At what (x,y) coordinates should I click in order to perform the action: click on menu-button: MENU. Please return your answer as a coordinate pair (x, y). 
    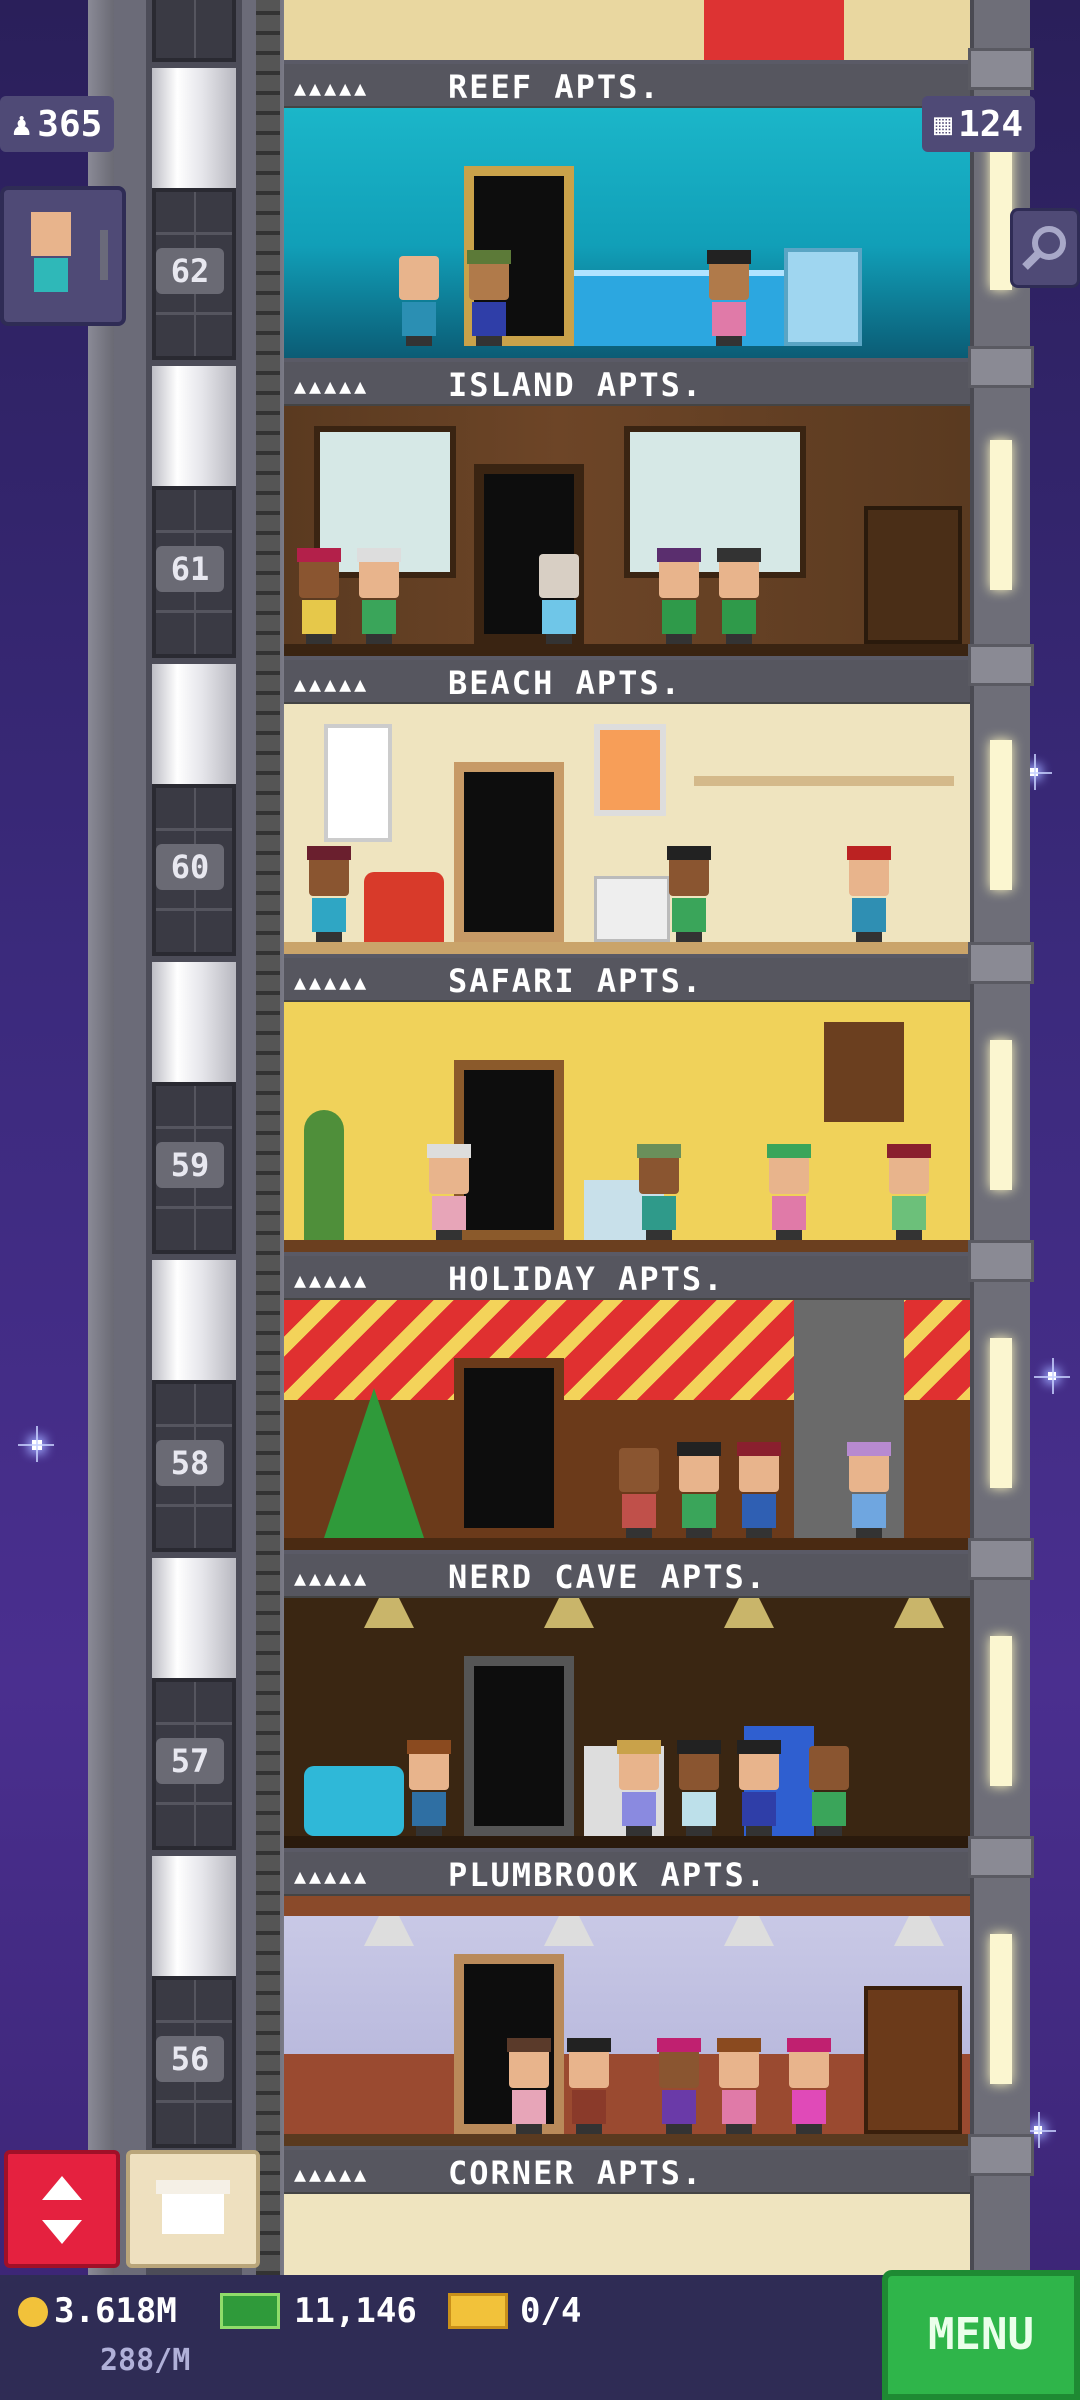
    Looking at the image, I should click on (981, 2335).